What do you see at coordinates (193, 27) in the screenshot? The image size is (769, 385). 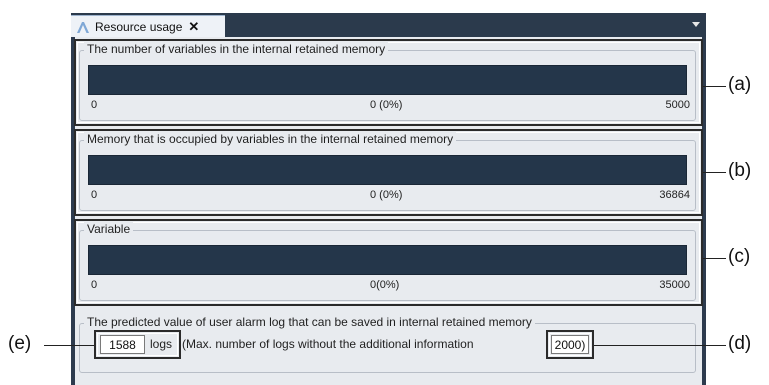 I see `close-icon: ✕` at bounding box center [193, 27].